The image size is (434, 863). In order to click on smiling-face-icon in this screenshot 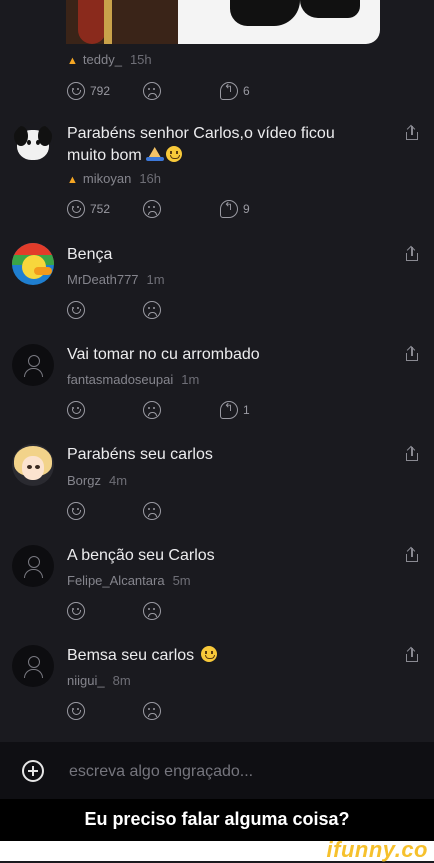, I will do `click(173, 154)`.